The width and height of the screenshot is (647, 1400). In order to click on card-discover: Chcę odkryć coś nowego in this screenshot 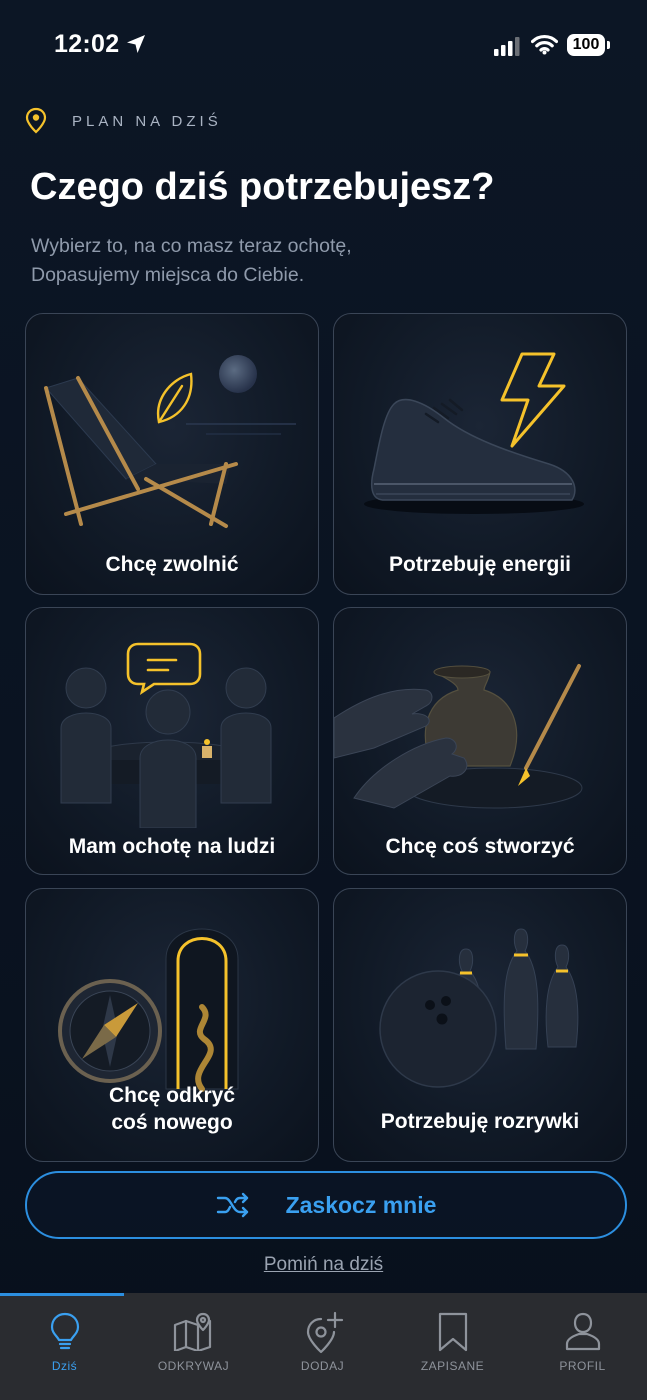, I will do `click(172, 1025)`.